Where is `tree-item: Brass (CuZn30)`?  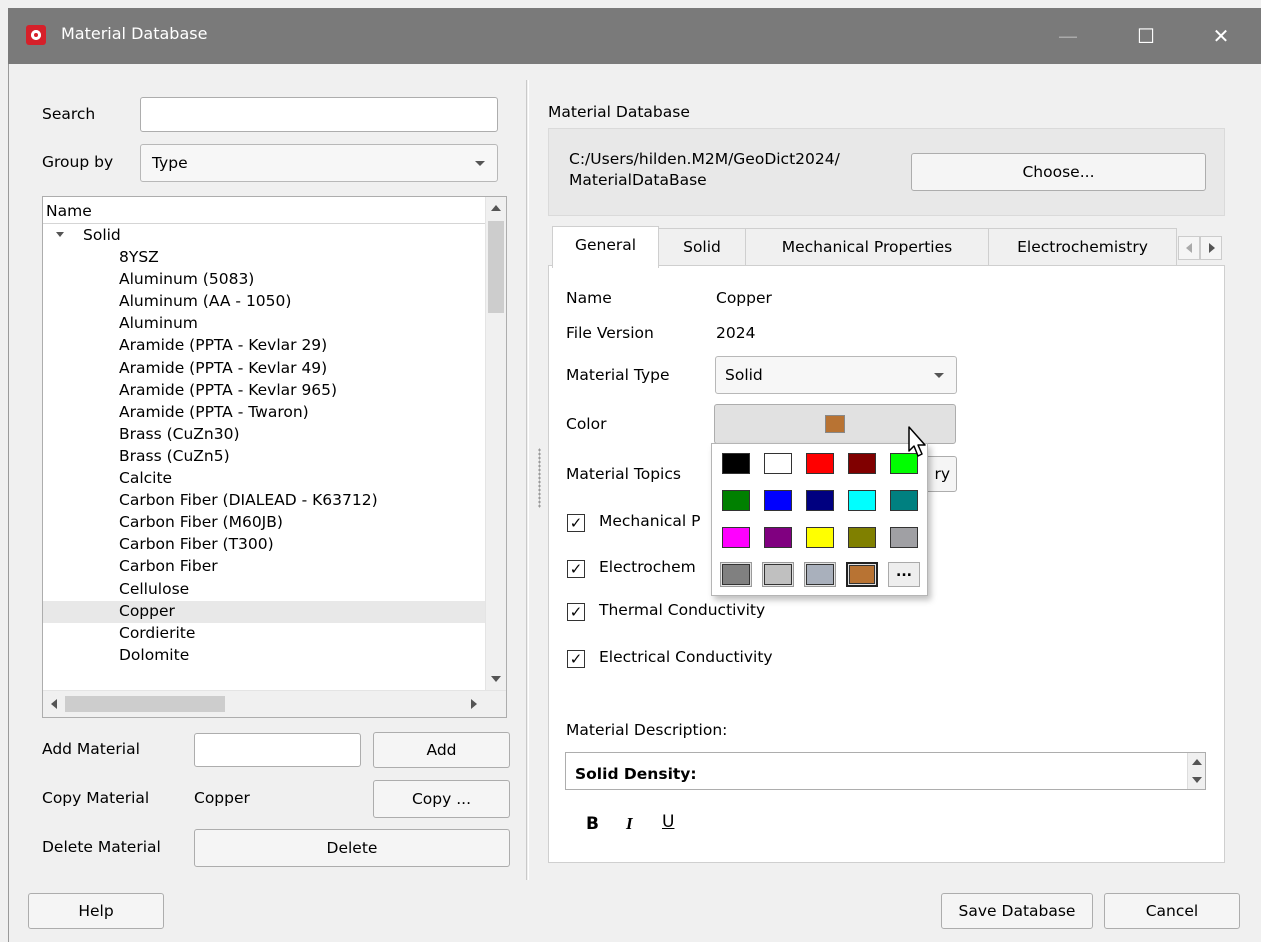
tree-item: Brass (CuZn30) is located at coordinates (264, 435).